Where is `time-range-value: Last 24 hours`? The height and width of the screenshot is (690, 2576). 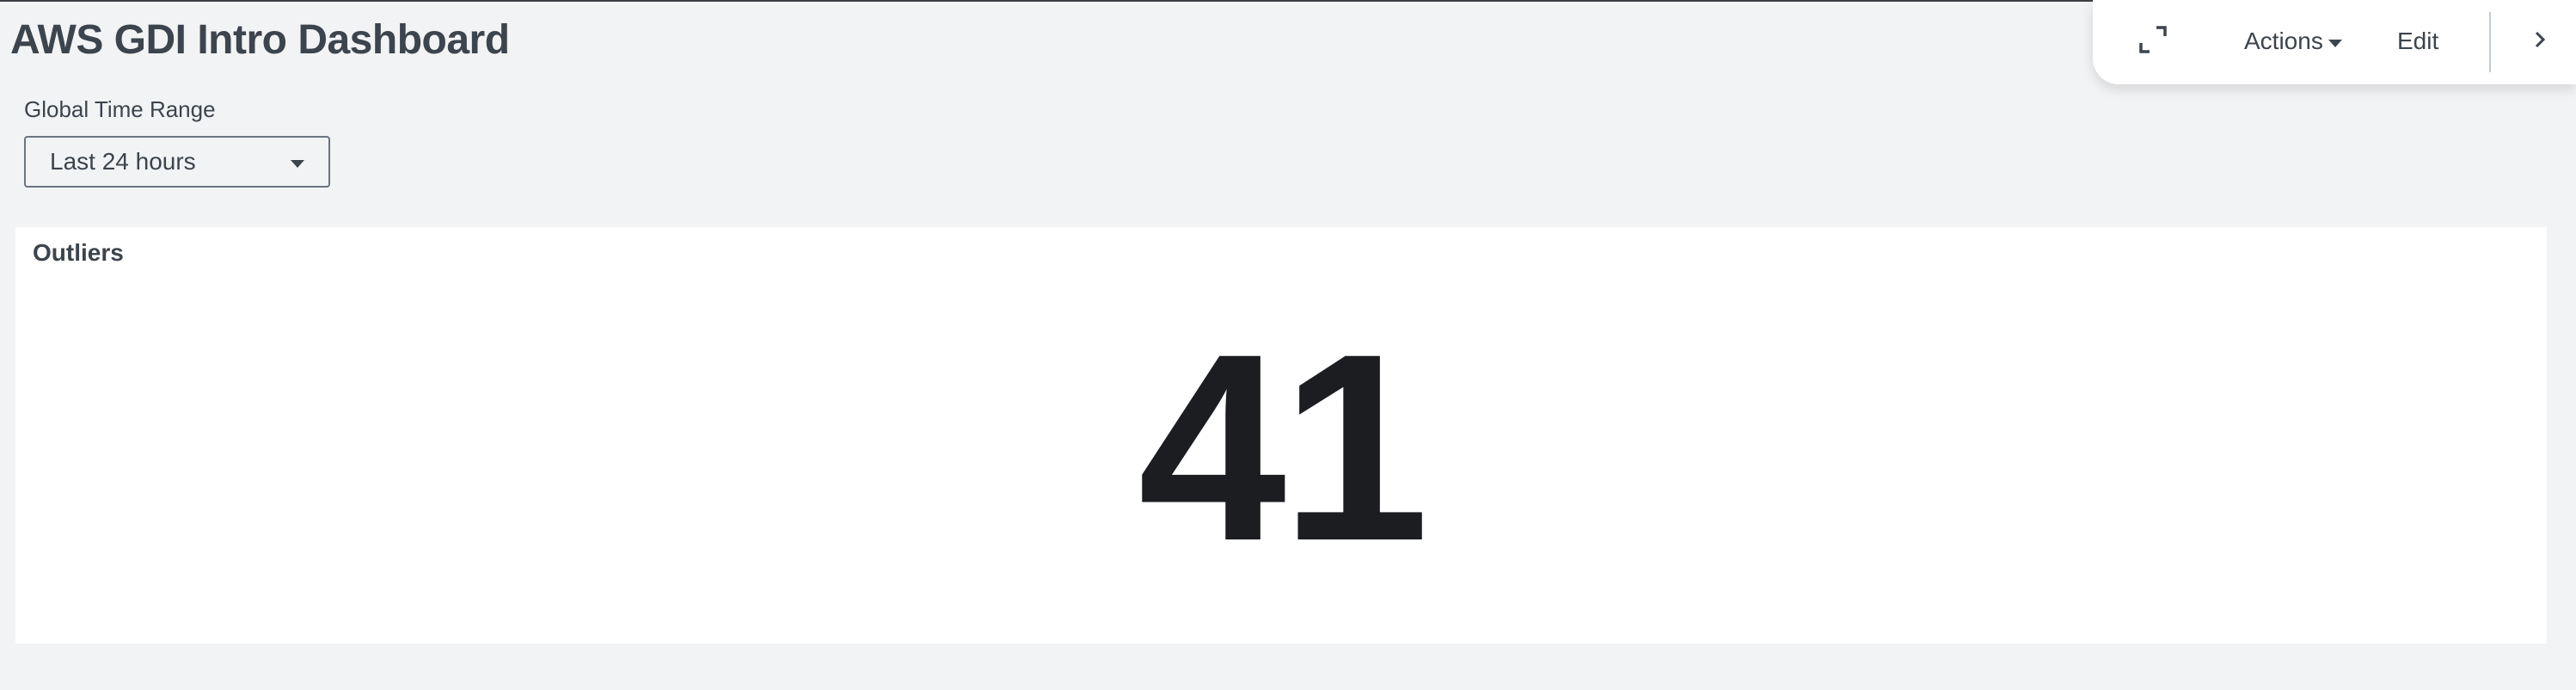 time-range-value: Last 24 hours is located at coordinates (123, 162).